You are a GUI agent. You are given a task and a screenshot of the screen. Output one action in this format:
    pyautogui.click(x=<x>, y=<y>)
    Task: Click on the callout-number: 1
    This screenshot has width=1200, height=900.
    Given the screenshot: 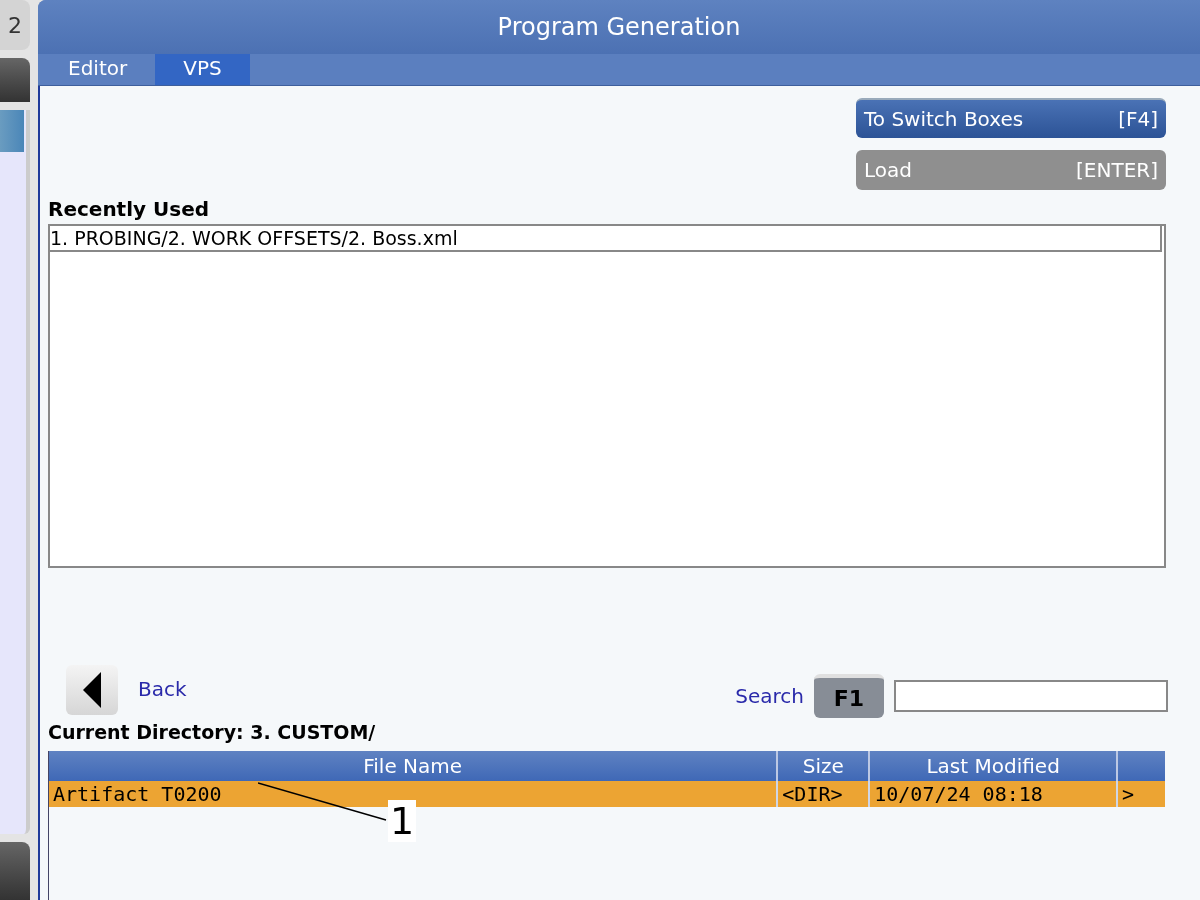 What is the action you would take?
    pyautogui.click(x=402, y=821)
    